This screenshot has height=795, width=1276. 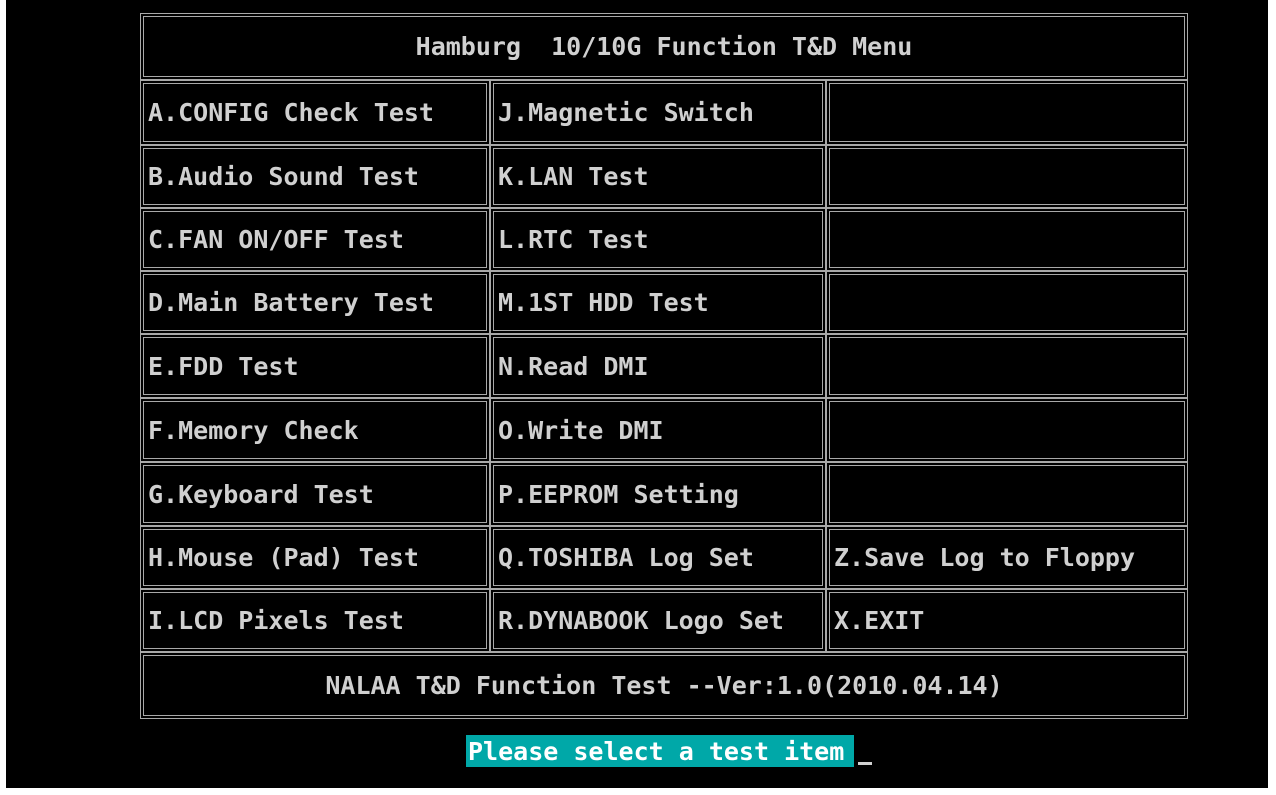 I want to click on menu-item-label: E.FDD Test, so click(x=223, y=366).